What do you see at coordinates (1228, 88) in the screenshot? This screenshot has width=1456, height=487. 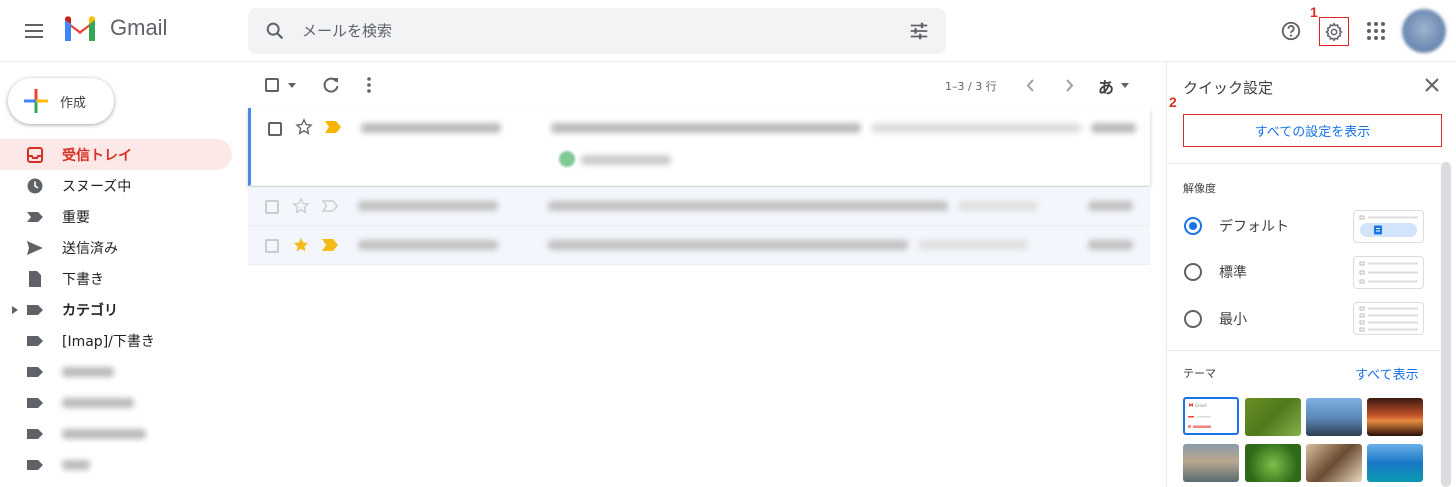 I see `panel-title: クイック設定` at bounding box center [1228, 88].